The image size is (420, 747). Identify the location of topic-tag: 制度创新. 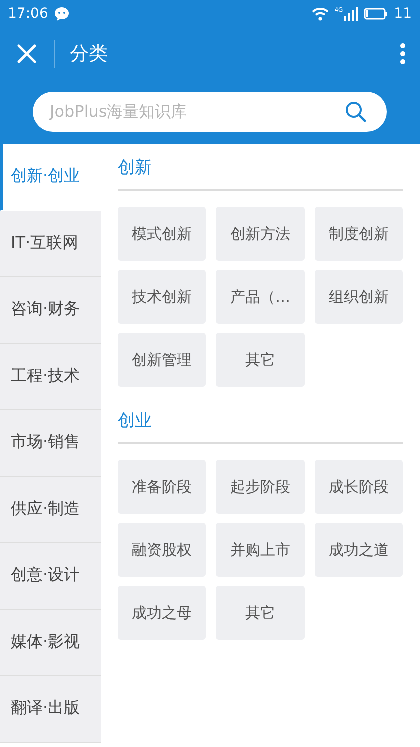
(359, 234).